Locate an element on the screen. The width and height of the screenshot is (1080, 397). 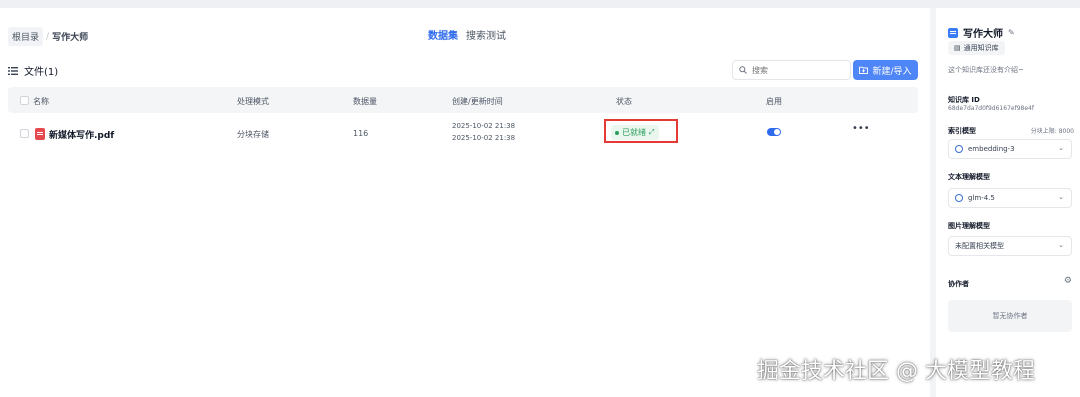
header-enabled: 启用 is located at coordinates (774, 101).